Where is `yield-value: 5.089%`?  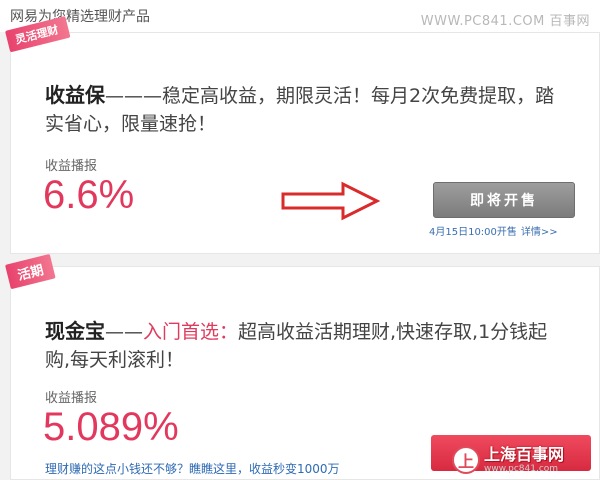 yield-value: 5.089% is located at coordinates (111, 427).